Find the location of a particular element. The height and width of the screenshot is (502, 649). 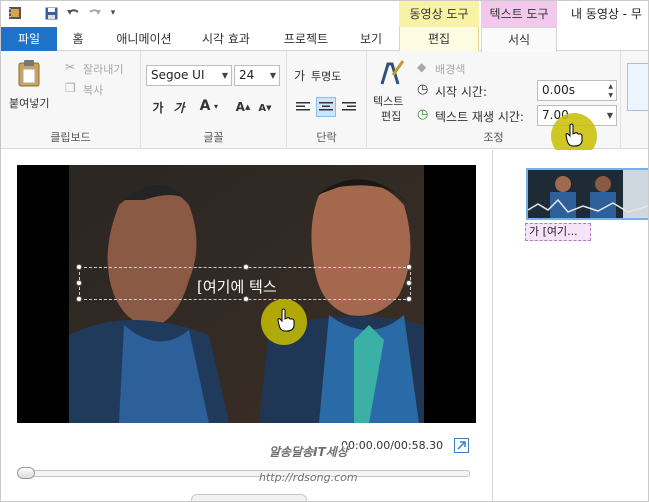

clipboard-group-label: 클립보드 is located at coordinates (70, 137).